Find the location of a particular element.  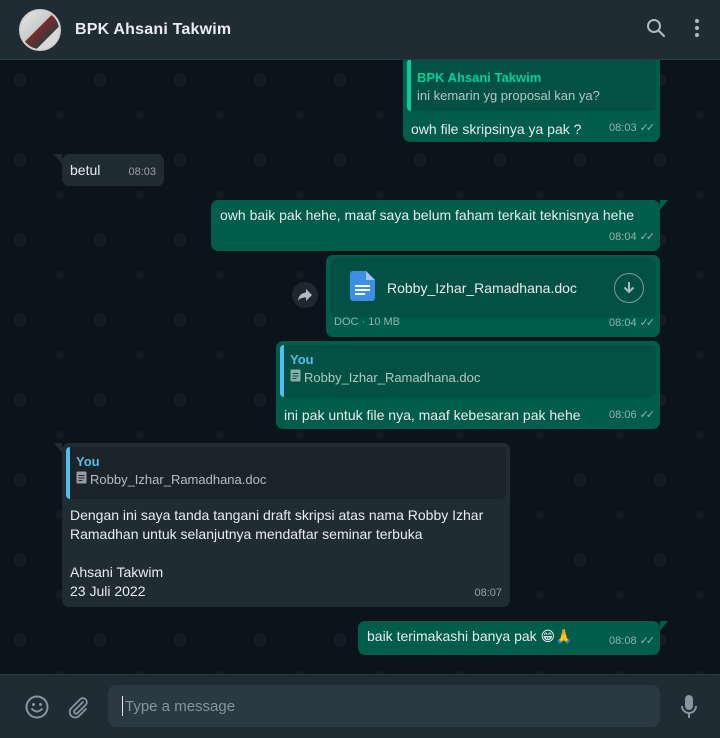

composer: Type a message is located at coordinates (360, 706).